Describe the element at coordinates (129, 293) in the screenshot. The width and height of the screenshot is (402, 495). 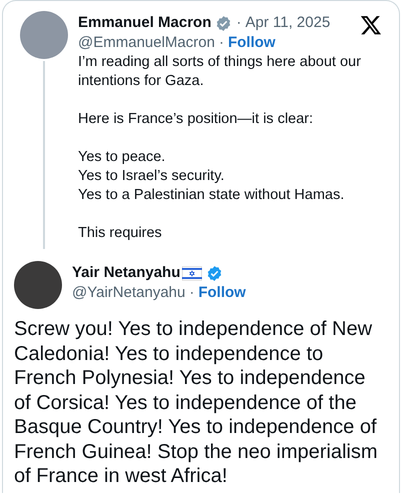
I see `user-handle: @YairNetanyahu` at that location.